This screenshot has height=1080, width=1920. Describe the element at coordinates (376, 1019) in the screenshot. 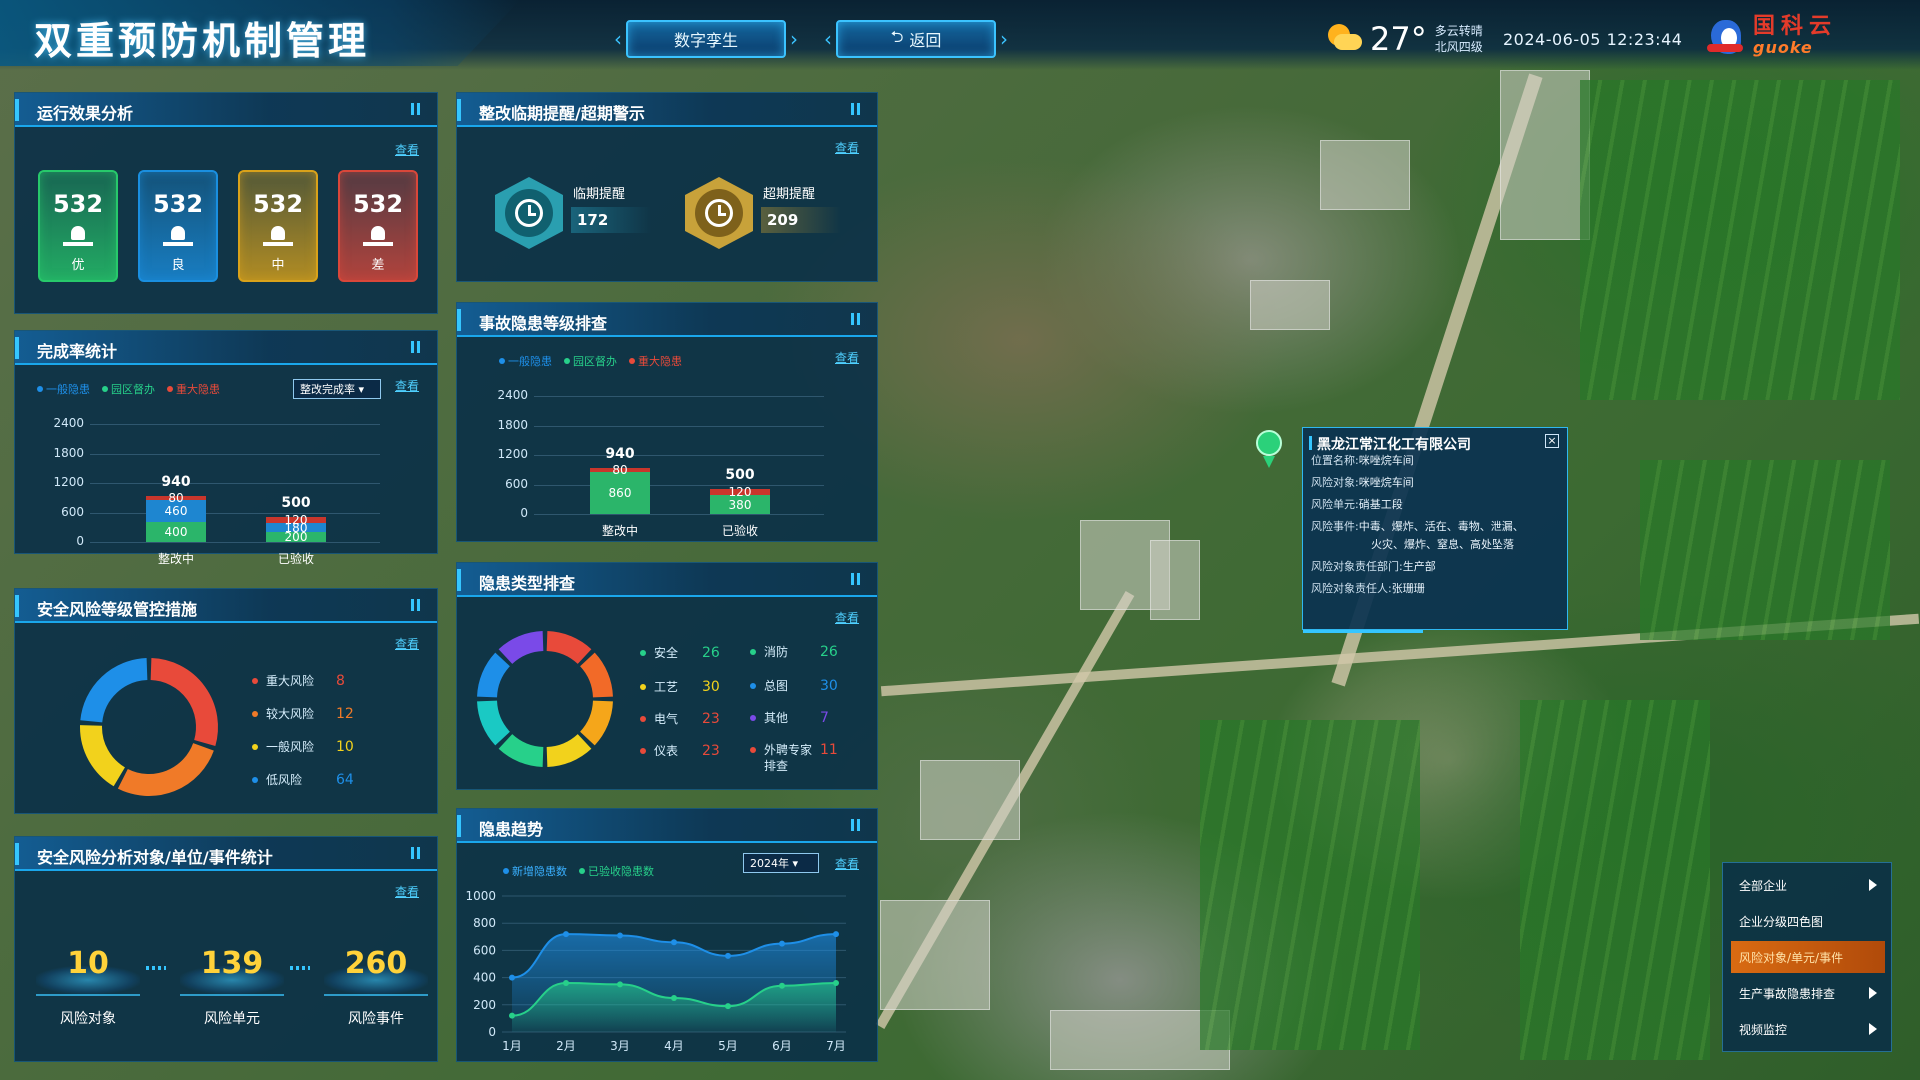

I see `risk-stat-label: 风险事件` at that location.